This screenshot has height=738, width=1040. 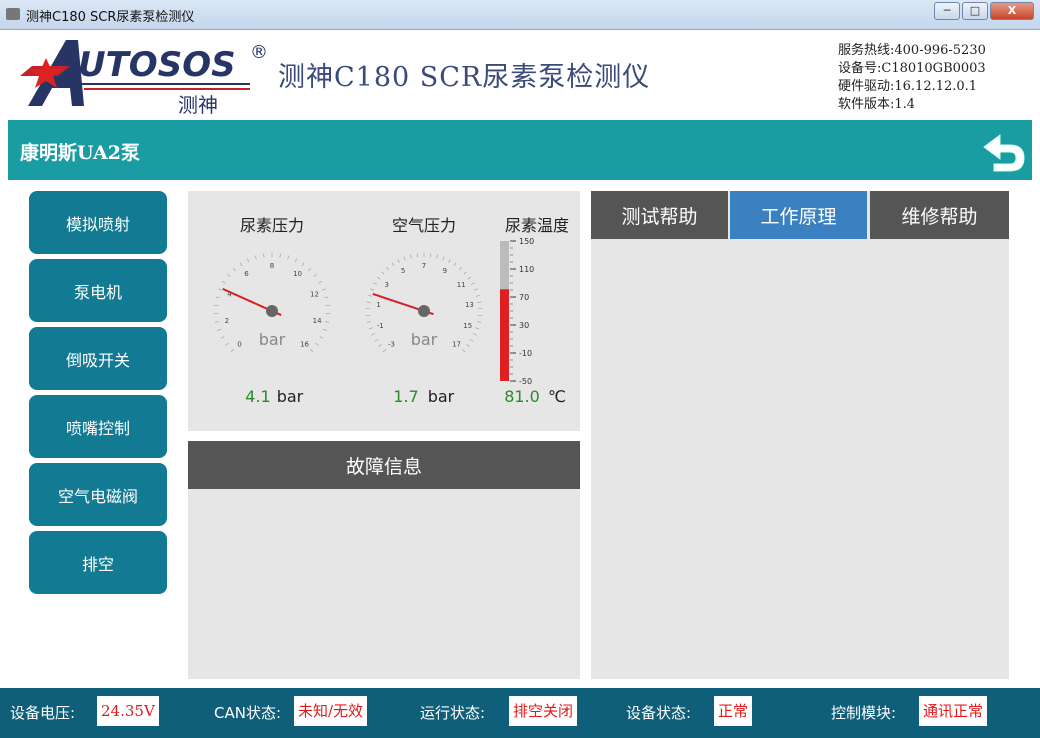 What do you see at coordinates (380, 326) in the screenshot?
I see `gauge-tick-label: -1` at bounding box center [380, 326].